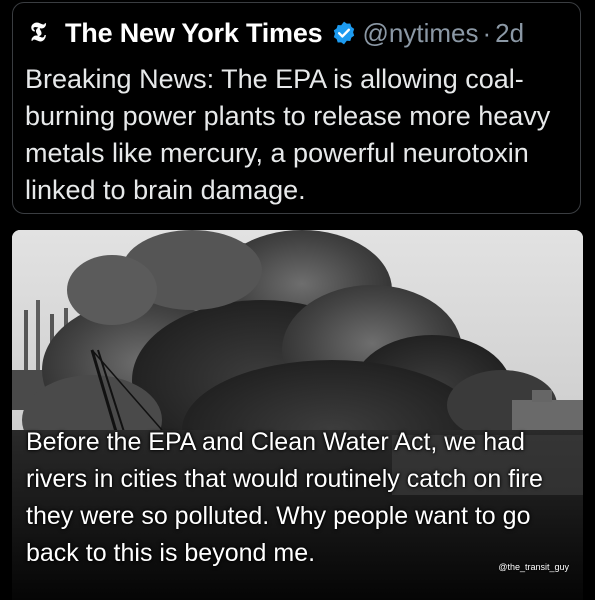 This screenshot has width=595, height=600. I want to click on author-name: The New York Times, so click(194, 33).